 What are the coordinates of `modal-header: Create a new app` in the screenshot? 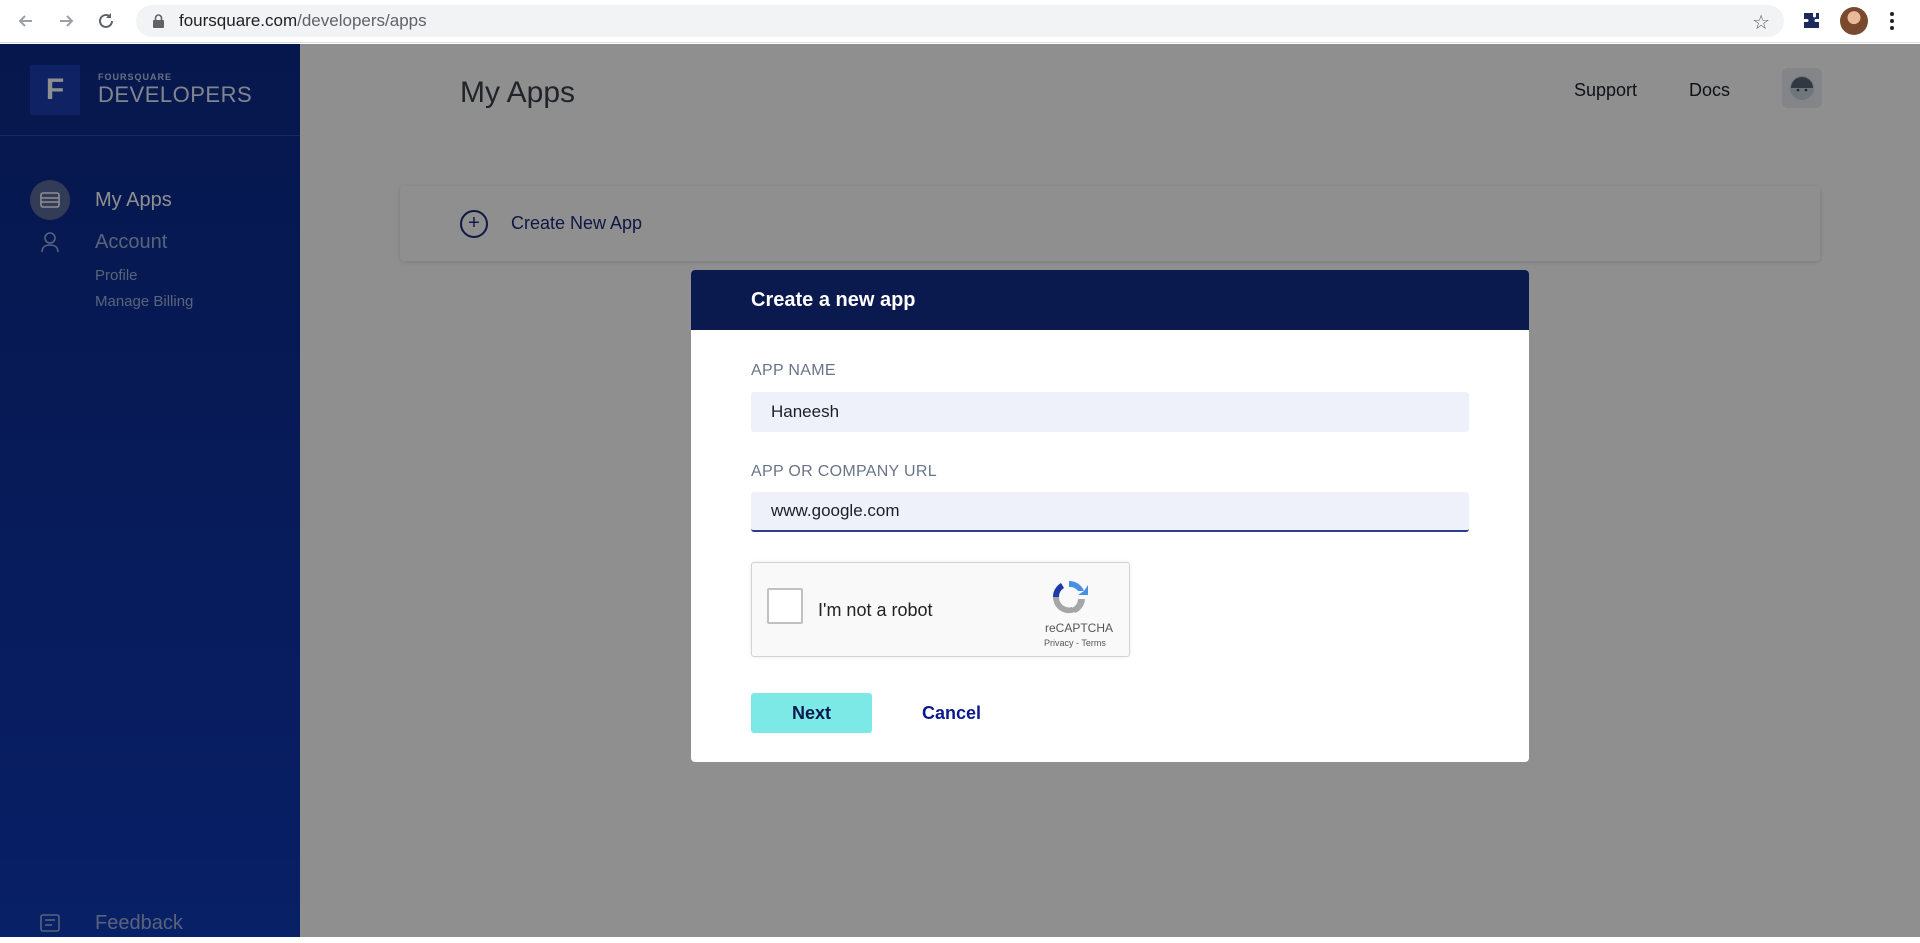 It's located at (1110, 300).